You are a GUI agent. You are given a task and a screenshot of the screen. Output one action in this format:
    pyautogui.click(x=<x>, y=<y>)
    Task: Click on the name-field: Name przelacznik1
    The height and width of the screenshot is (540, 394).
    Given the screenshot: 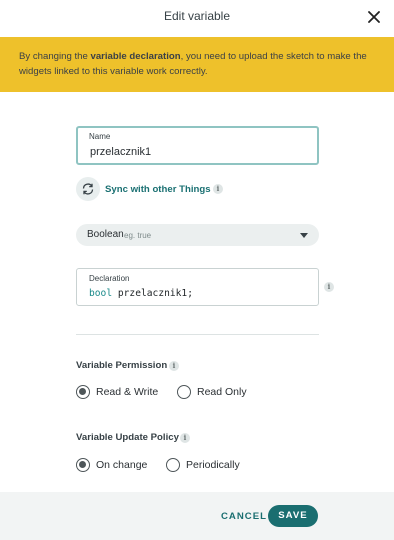 What is the action you would take?
    pyautogui.click(x=197, y=145)
    